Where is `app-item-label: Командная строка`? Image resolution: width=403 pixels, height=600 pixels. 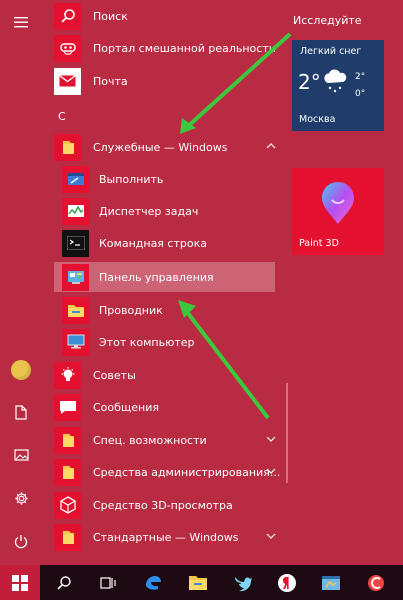 app-item-label: Командная строка is located at coordinates (153, 243).